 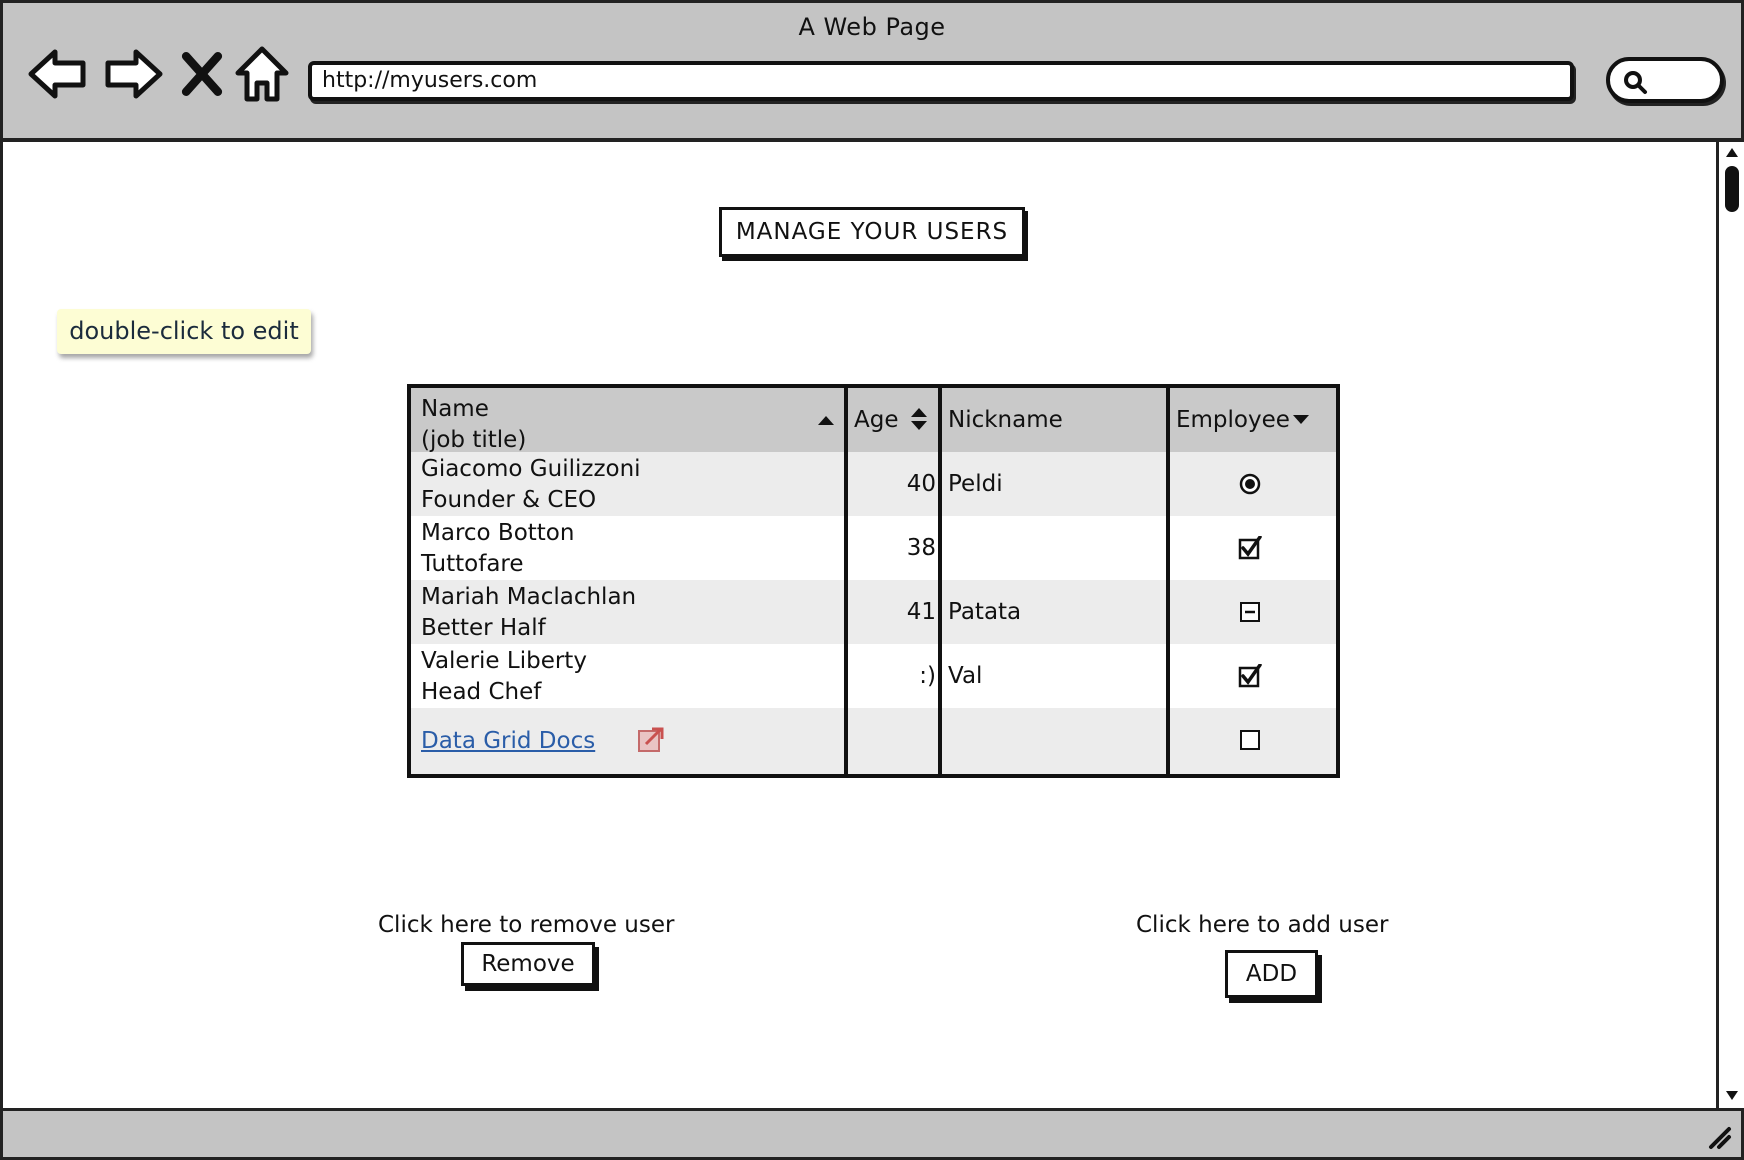 What do you see at coordinates (262, 74) in the screenshot?
I see `home-icon` at bounding box center [262, 74].